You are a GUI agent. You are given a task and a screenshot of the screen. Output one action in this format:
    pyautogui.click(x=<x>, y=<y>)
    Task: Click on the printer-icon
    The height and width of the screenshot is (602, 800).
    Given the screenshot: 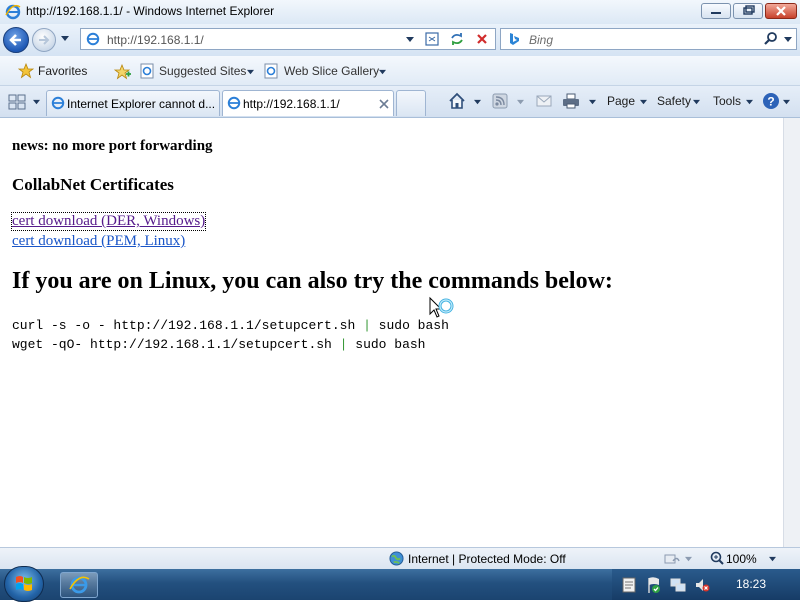 What is the action you would take?
    pyautogui.click(x=571, y=101)
    